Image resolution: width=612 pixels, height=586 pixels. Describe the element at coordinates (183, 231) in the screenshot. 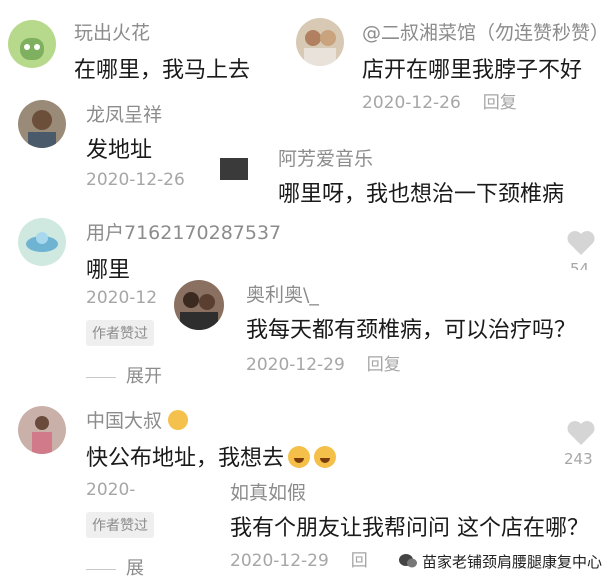

I see `comment-author: 用户7162170287537` at that location.